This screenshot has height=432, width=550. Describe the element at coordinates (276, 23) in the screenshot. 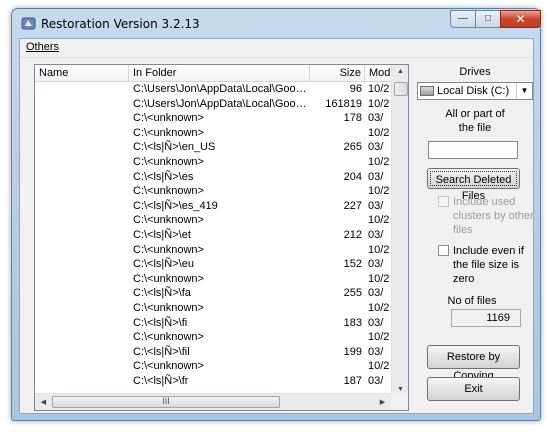

I see `title-bar: Restoration Version 3.2.13 — □ ✕` at that location.